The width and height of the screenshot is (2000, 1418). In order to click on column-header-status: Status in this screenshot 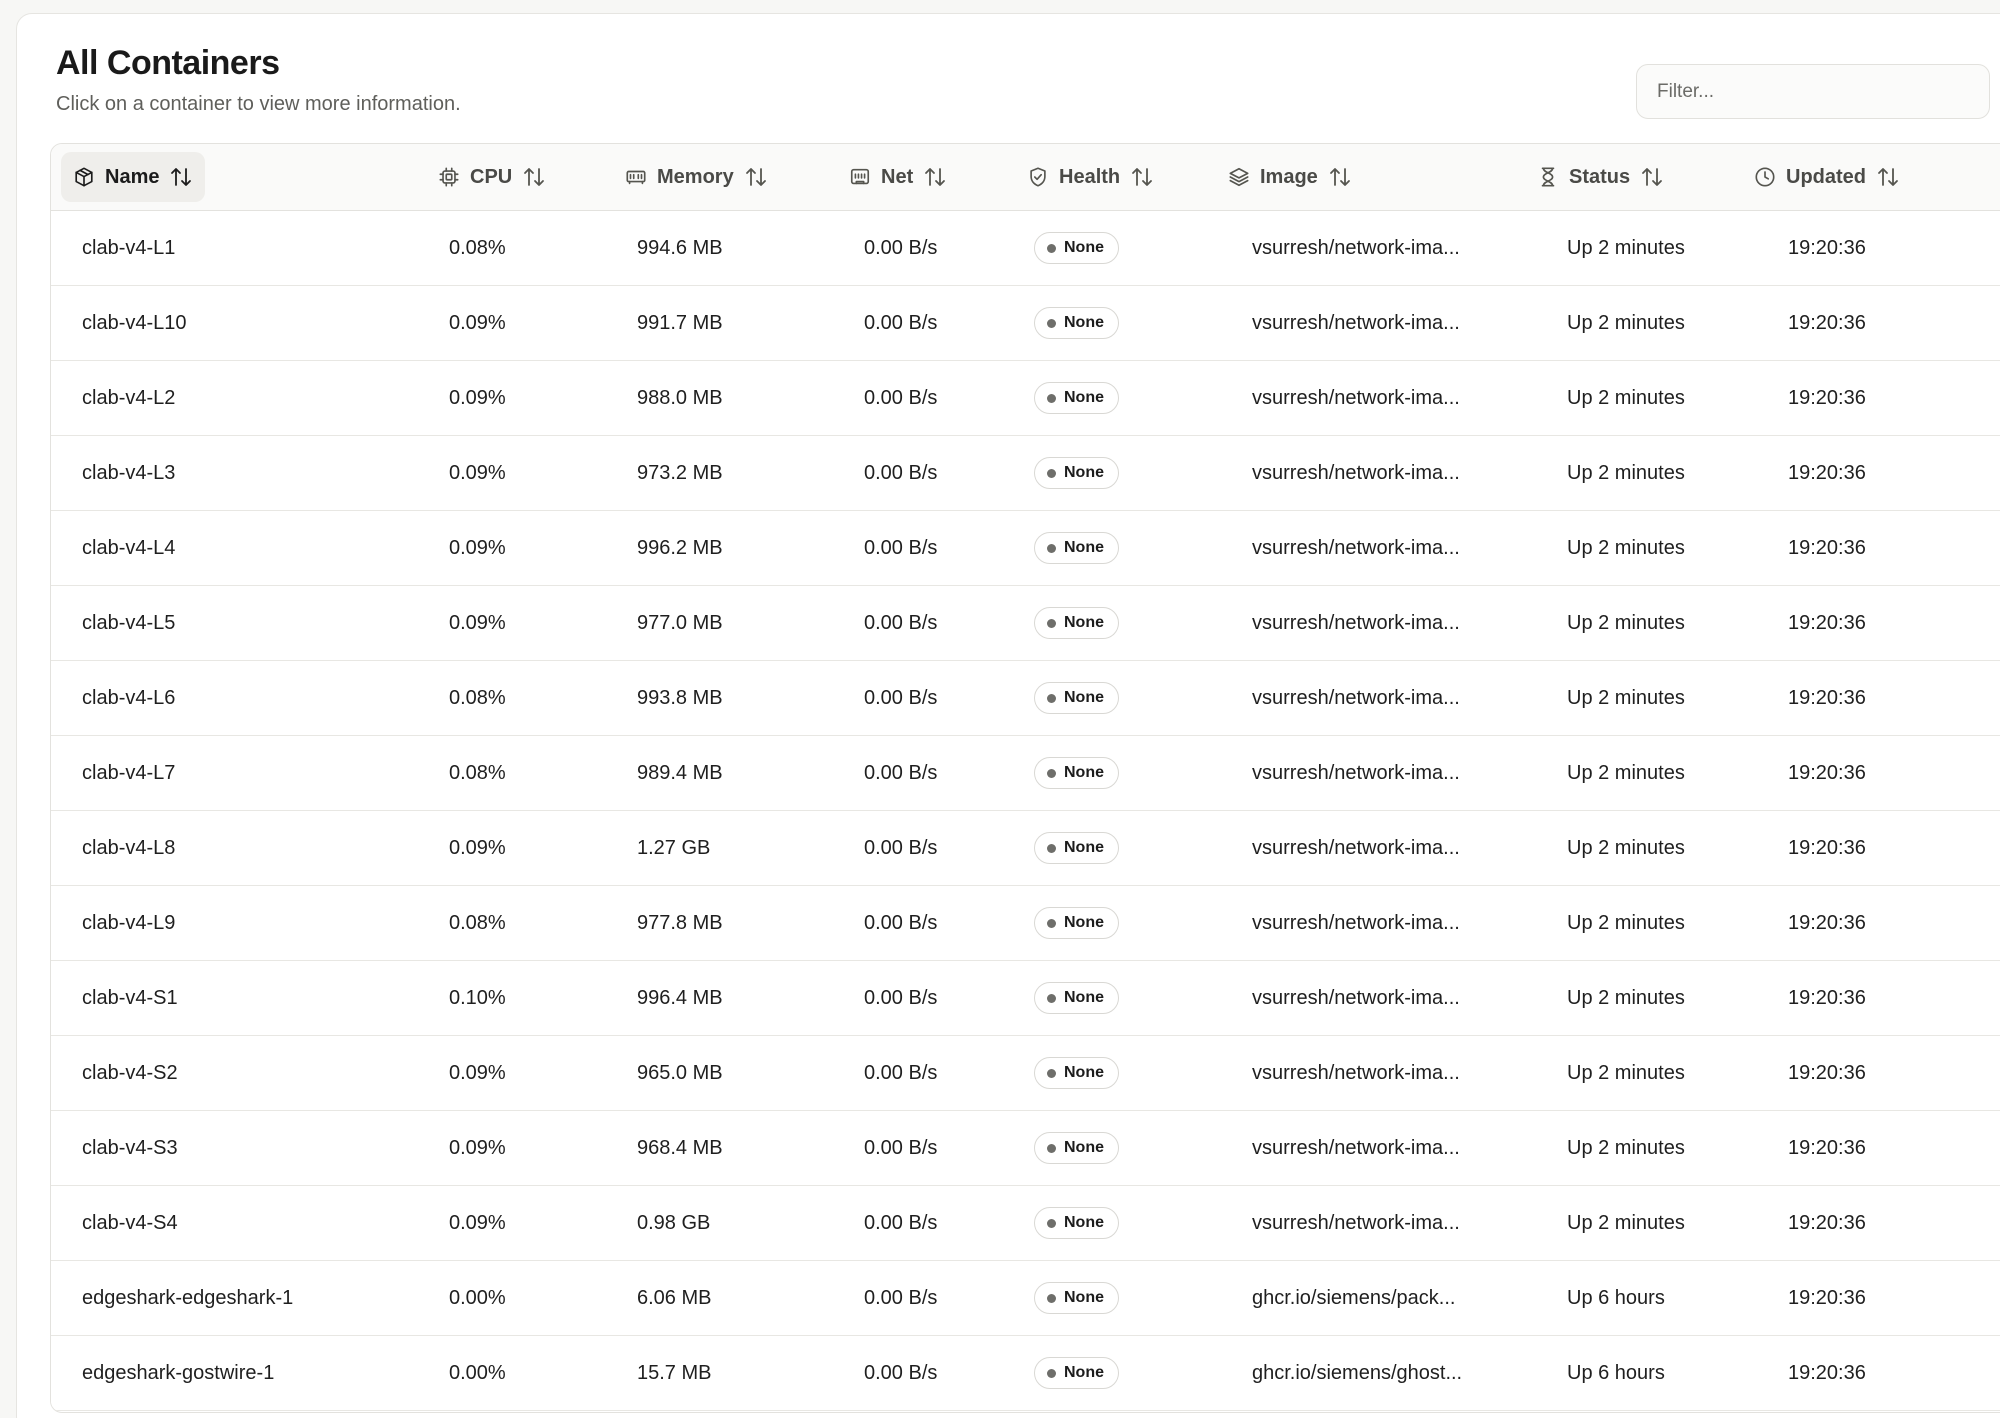, I will do `click(1600, 177)`.